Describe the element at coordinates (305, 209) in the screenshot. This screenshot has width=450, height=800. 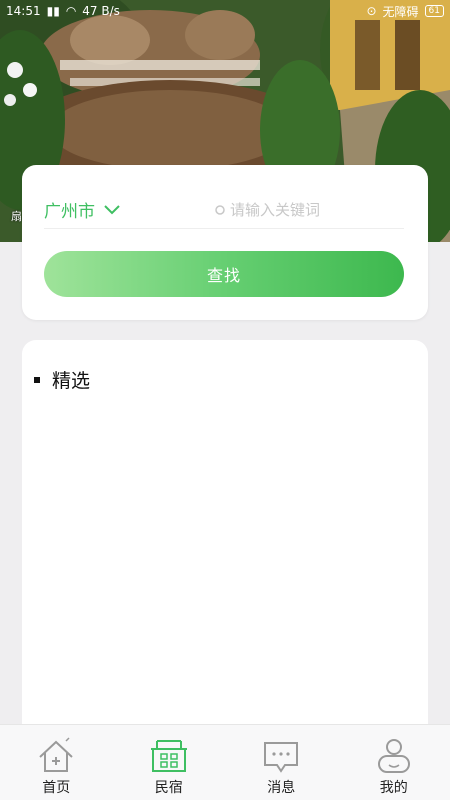
I see `search-input` at that location.